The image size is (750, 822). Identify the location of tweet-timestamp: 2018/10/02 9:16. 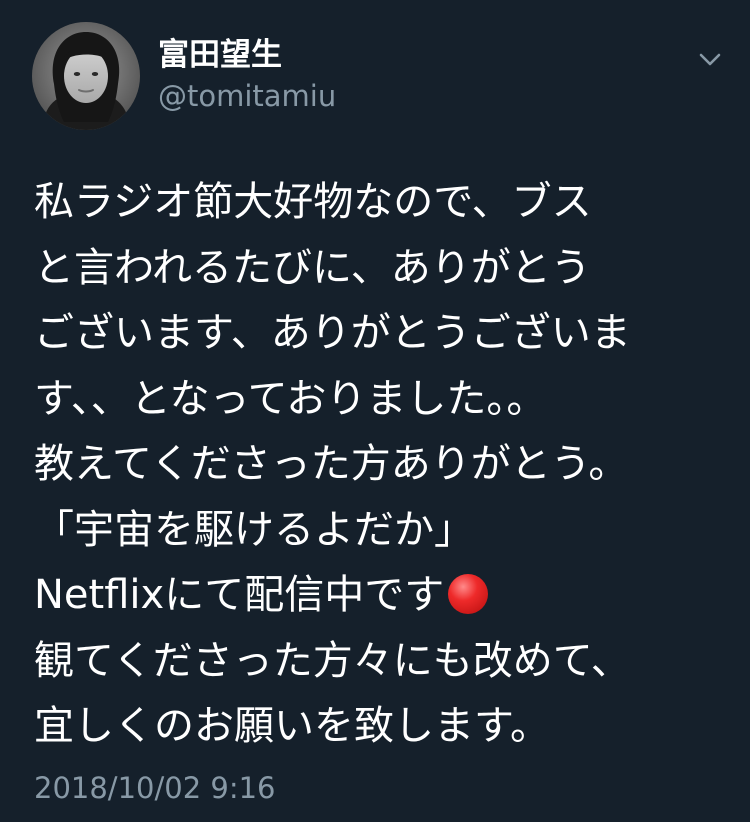
(155, 788).